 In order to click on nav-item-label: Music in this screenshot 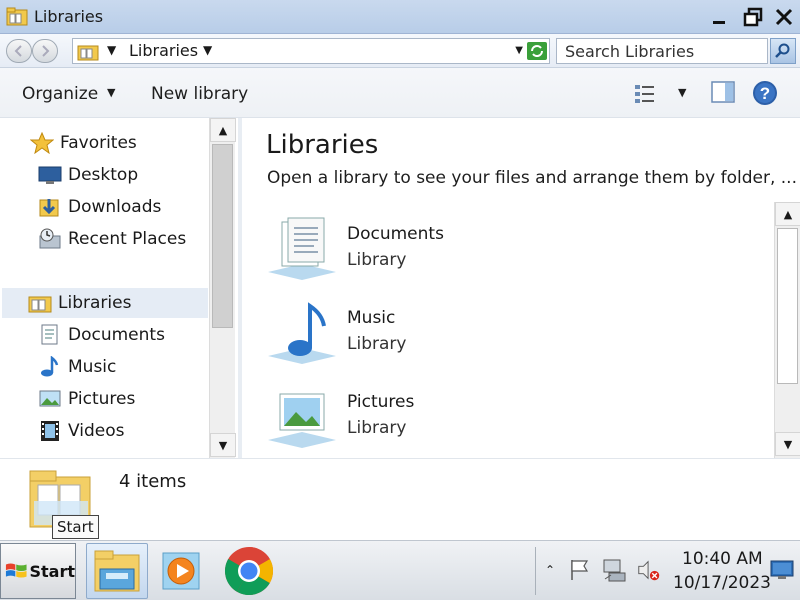, I will do `click(92, 367)`.